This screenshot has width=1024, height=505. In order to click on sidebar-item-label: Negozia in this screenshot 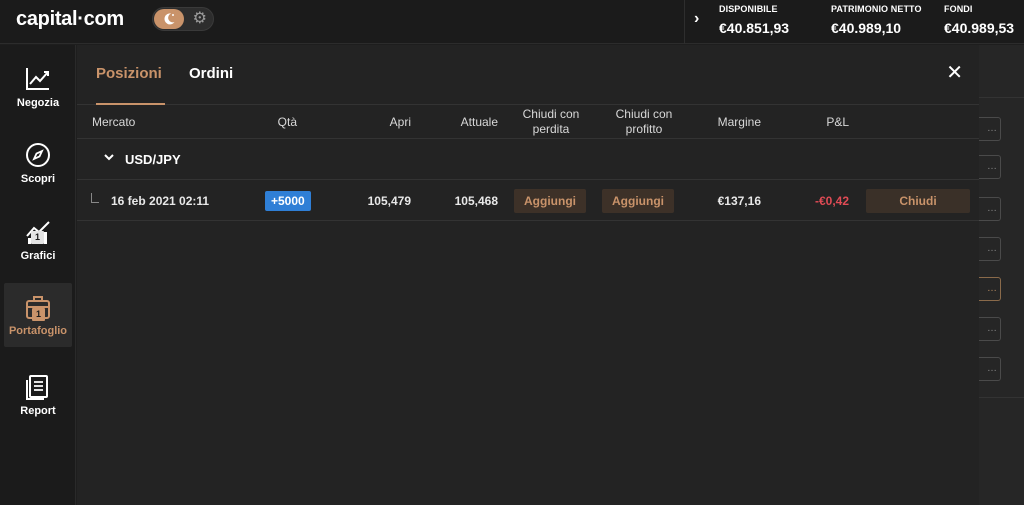, I will do `click(38, 103)`.